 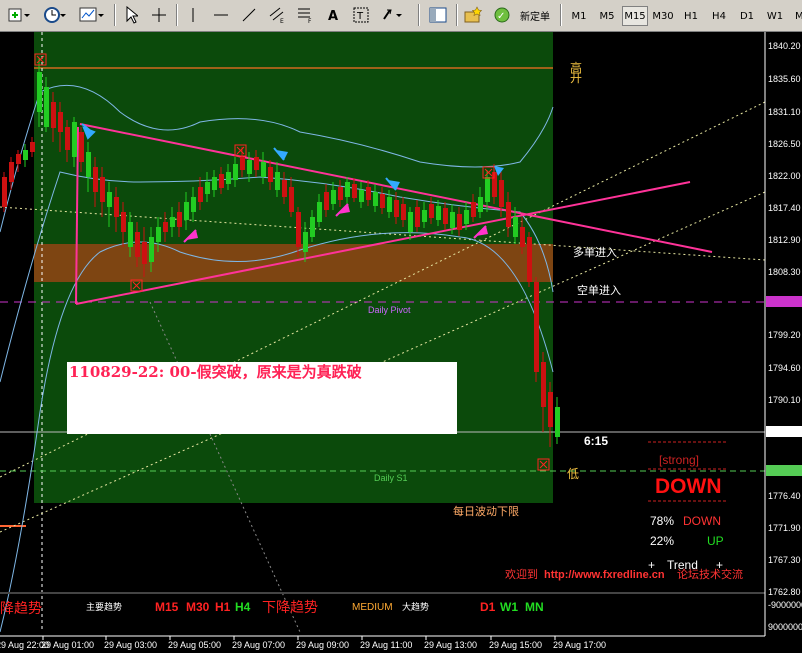 What do you see at coordinates (55, 15) in the screenshot?
I see `profiles-clock-icon` at bounding box center [55, 15].